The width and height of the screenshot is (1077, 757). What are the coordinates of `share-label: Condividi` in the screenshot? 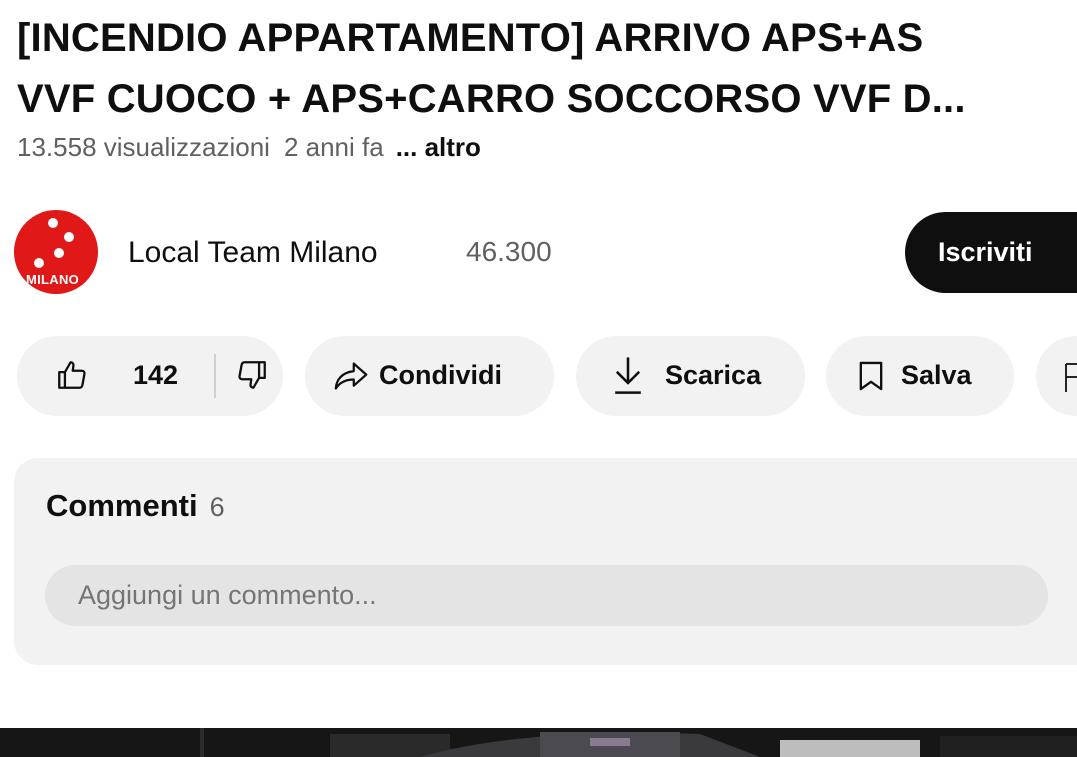 It's located at (440, 375).